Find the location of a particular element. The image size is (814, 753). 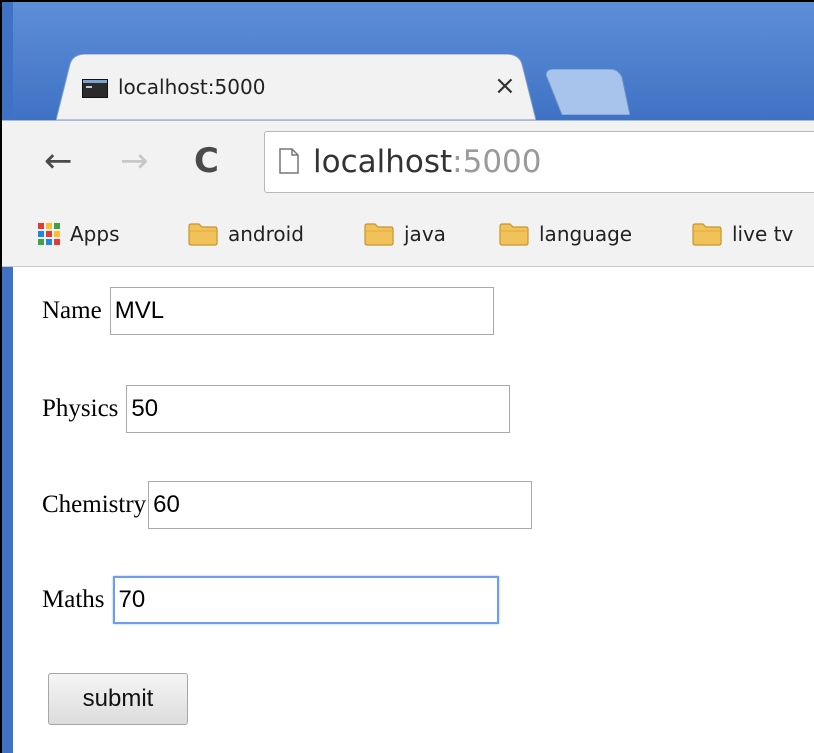

address-bar: localhost:5000 is located at coordinates (539, 162).